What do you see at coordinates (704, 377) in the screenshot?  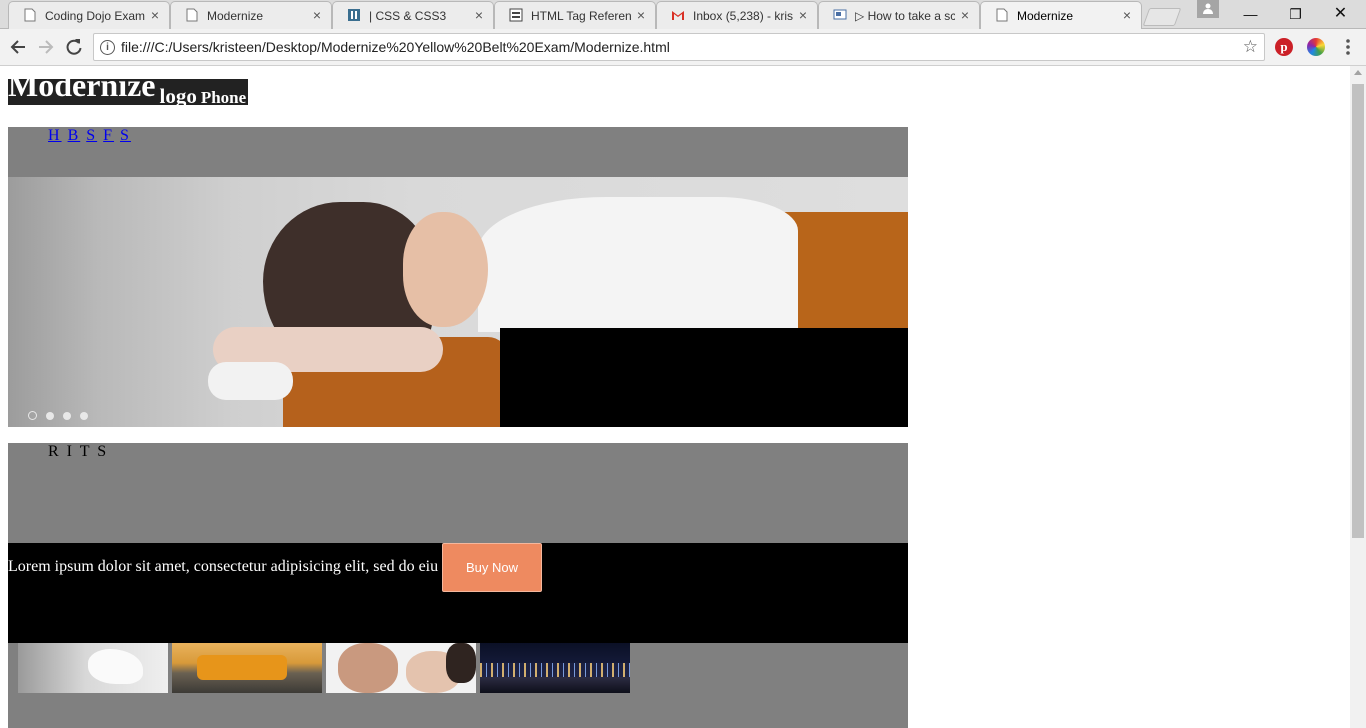 I see `hero-overlay-box` at bounding box center [704, 377].